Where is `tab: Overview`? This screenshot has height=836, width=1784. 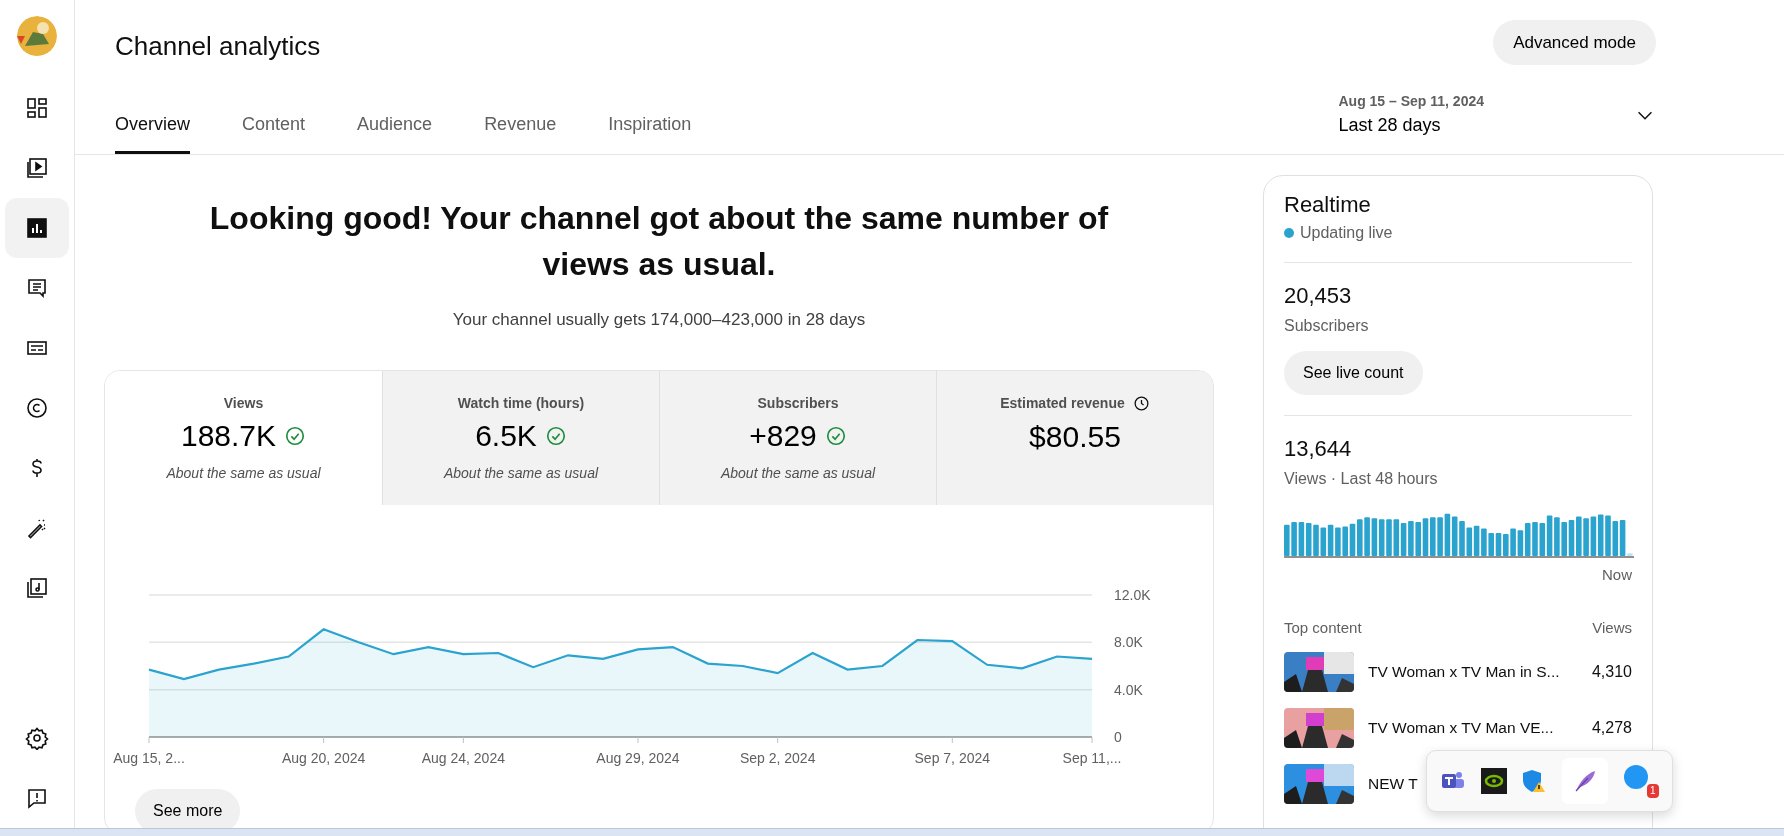 tab: Overview is located at coordinates (152, 134).